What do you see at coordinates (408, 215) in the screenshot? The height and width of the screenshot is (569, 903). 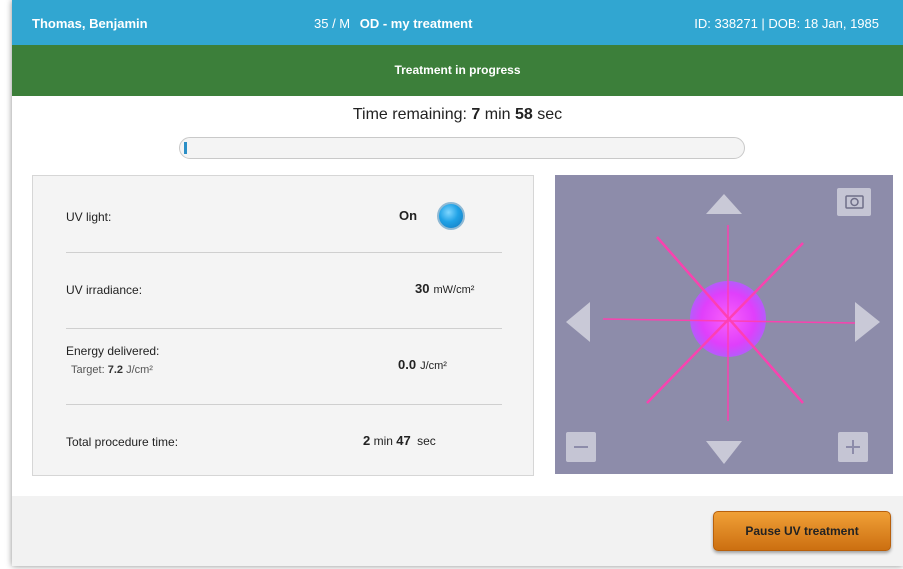 I see `uv-light-value: On` at bounding box center [408, 215].